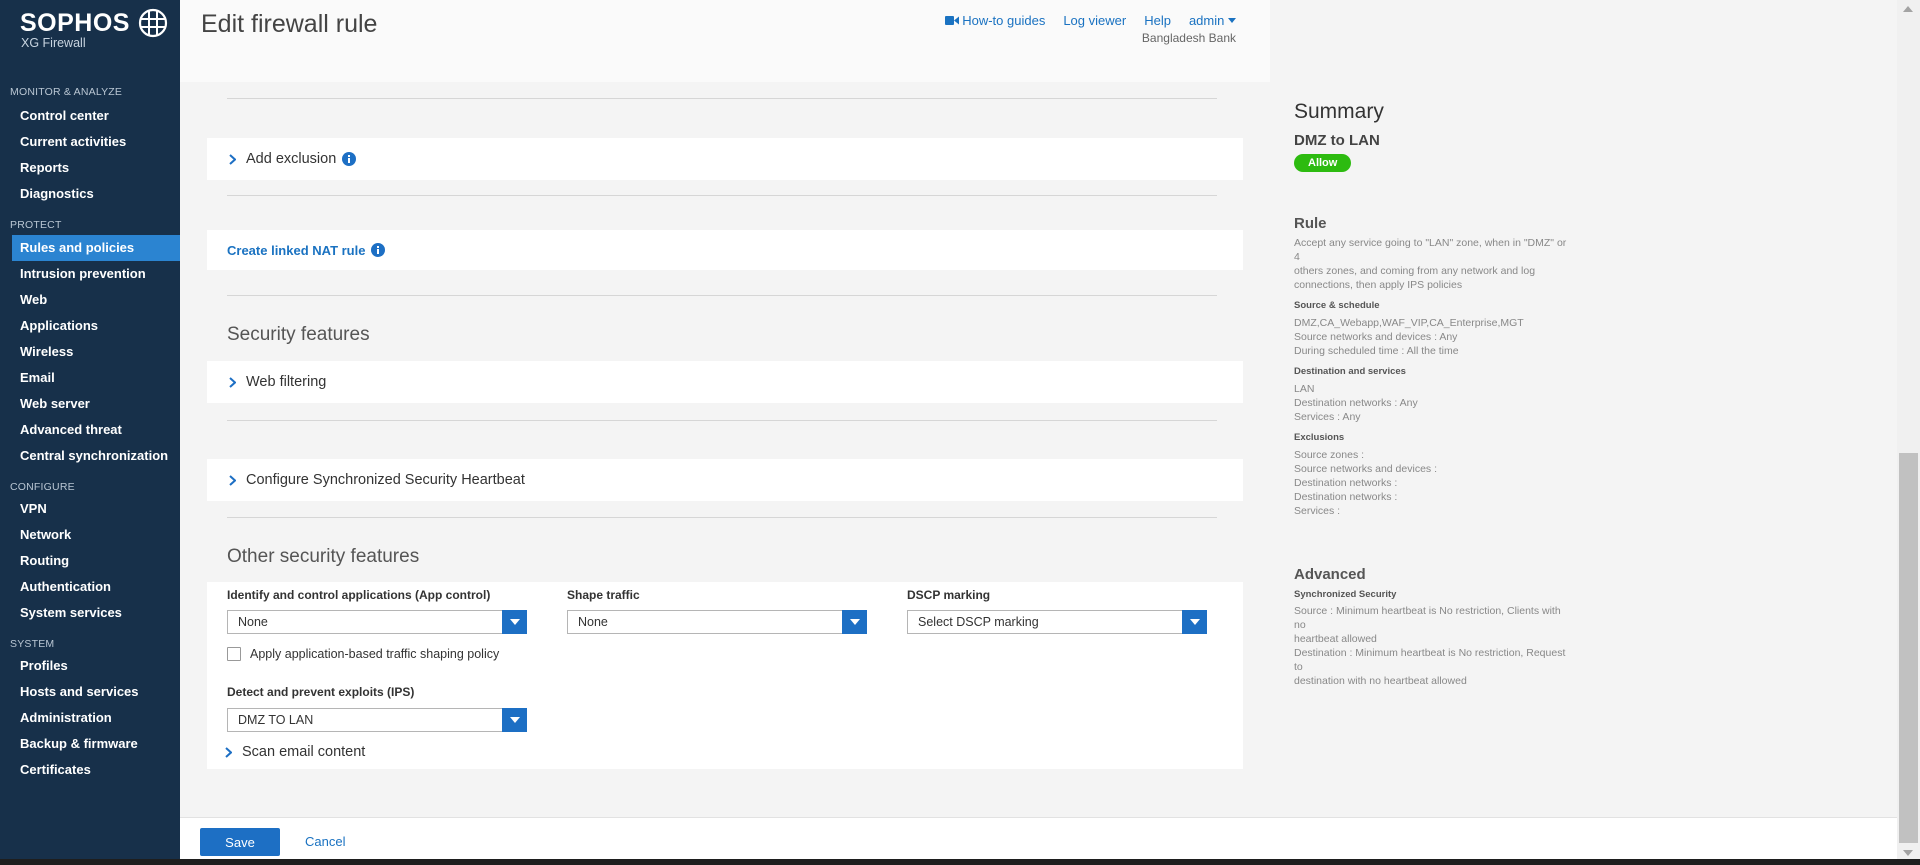 The image size is (1920, 865). What do you see at coordinates (286, 752) in the screenshot?
I see `scan-email-toggle: Scan email content` at bounding box center [286, 752].